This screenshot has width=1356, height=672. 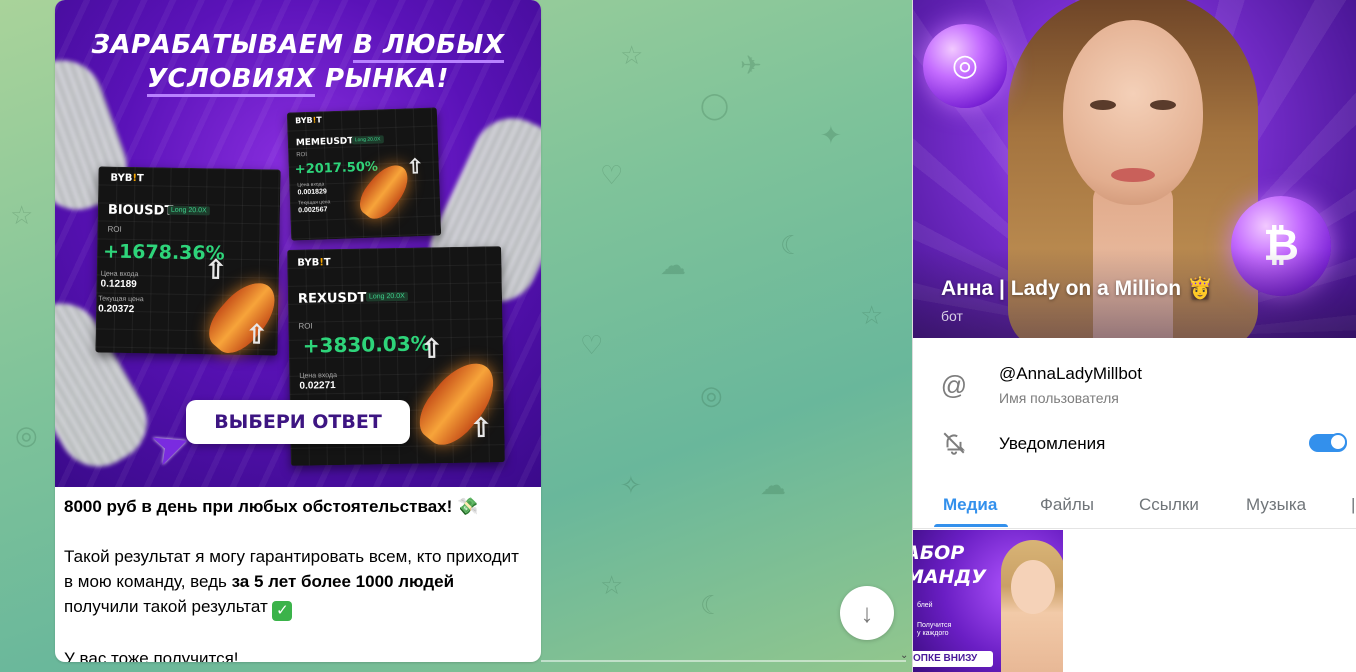 I want to click on doodle-heart-icon: ♡, so click(x=612, y=175).